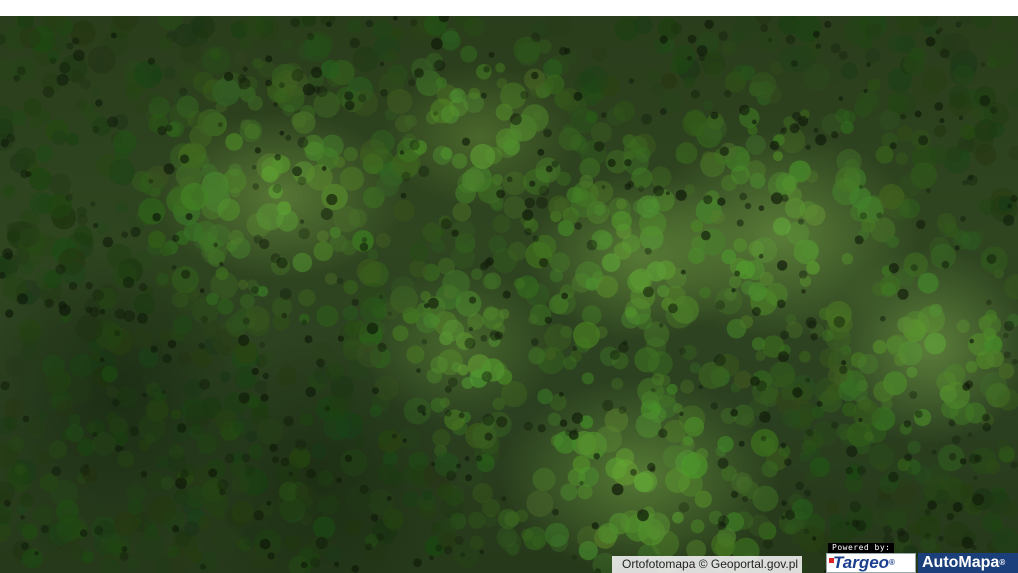  Describe the element at coordinates (968, 563) in the screenshot. I see `automapa-logo: AutoMapa®` at that location.